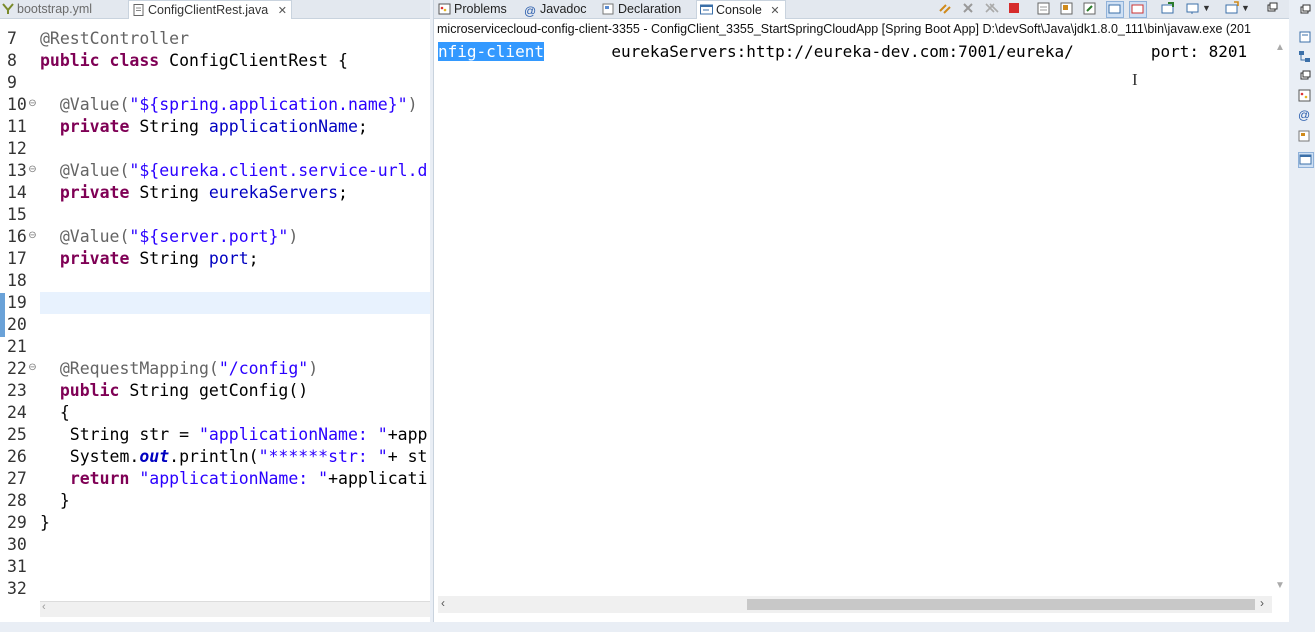  I want to click on display-console-icon, so click(1193, 8).